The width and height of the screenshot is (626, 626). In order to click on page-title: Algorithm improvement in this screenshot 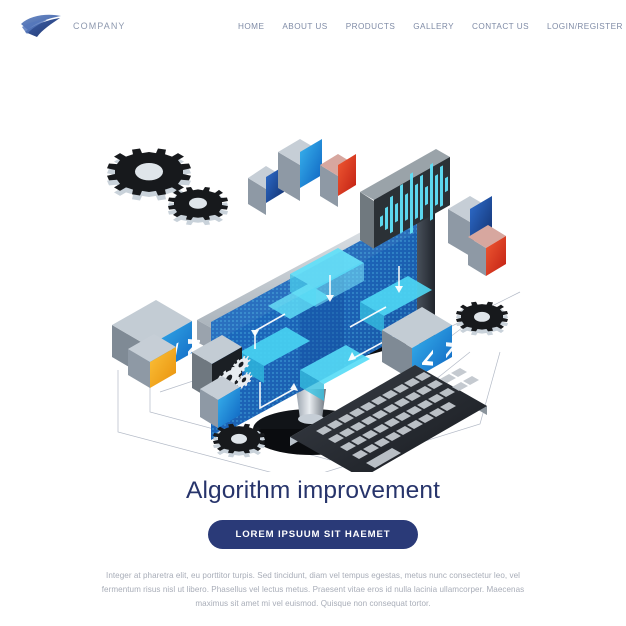, I will do `click(313, 490)`.